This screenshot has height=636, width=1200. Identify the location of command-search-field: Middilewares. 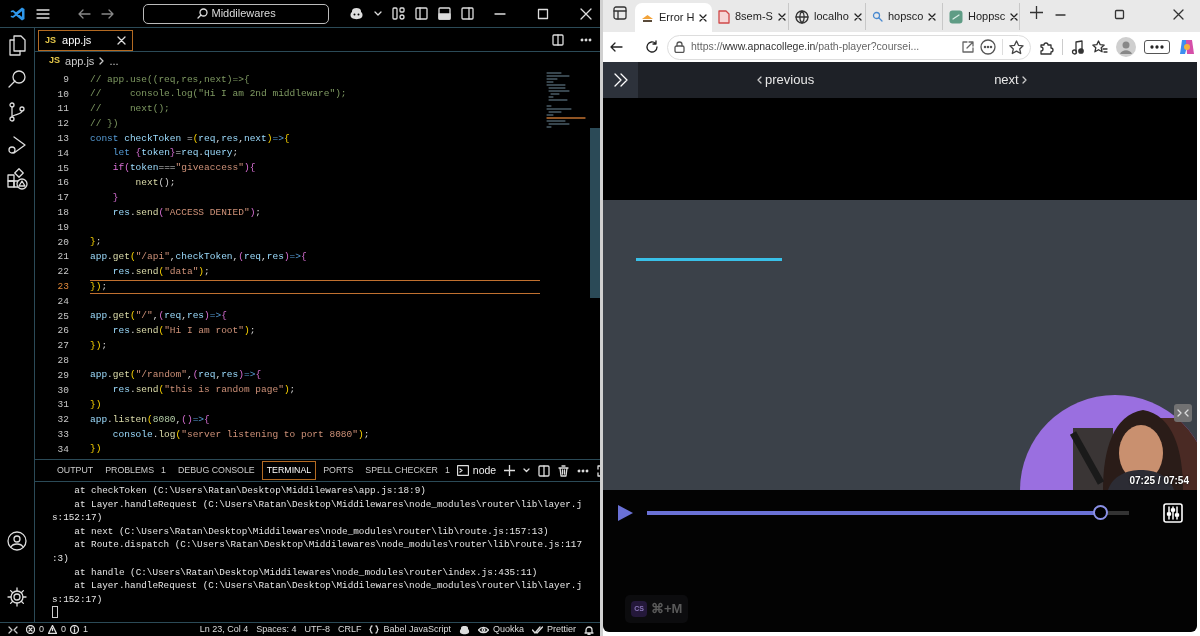
(236, 13).